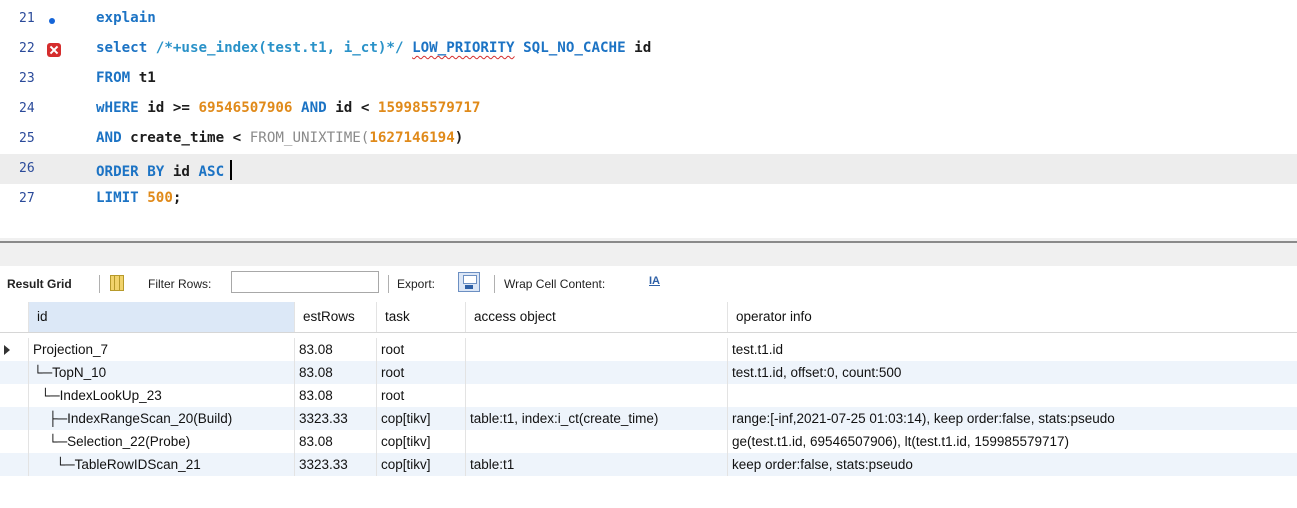  I want to click on code-token: /*+use_index(test.t1, i_ct)*/, so click(279, 48).